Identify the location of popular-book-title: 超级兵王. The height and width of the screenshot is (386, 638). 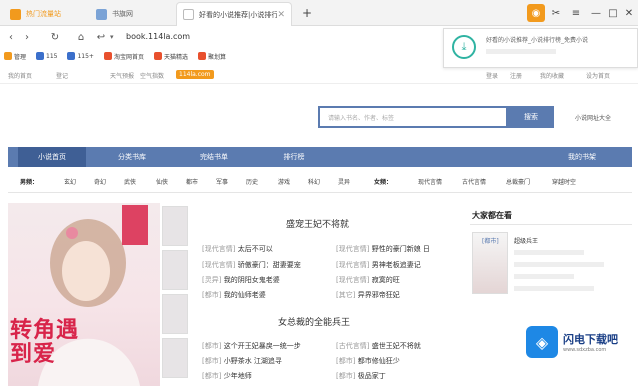
(526, 240).